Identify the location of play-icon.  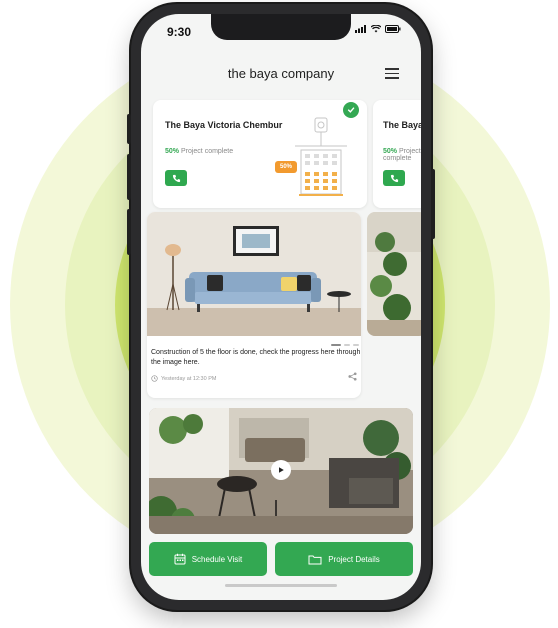
(281, 470).